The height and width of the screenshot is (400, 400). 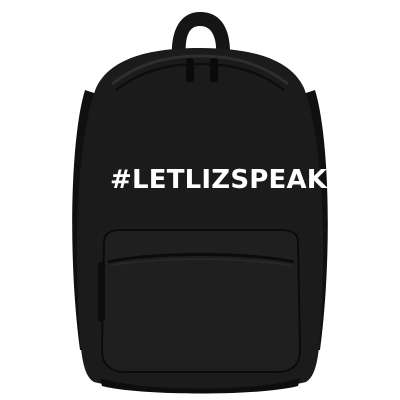 I want to click on zipper-pull-right, so click(x=214, y=70).